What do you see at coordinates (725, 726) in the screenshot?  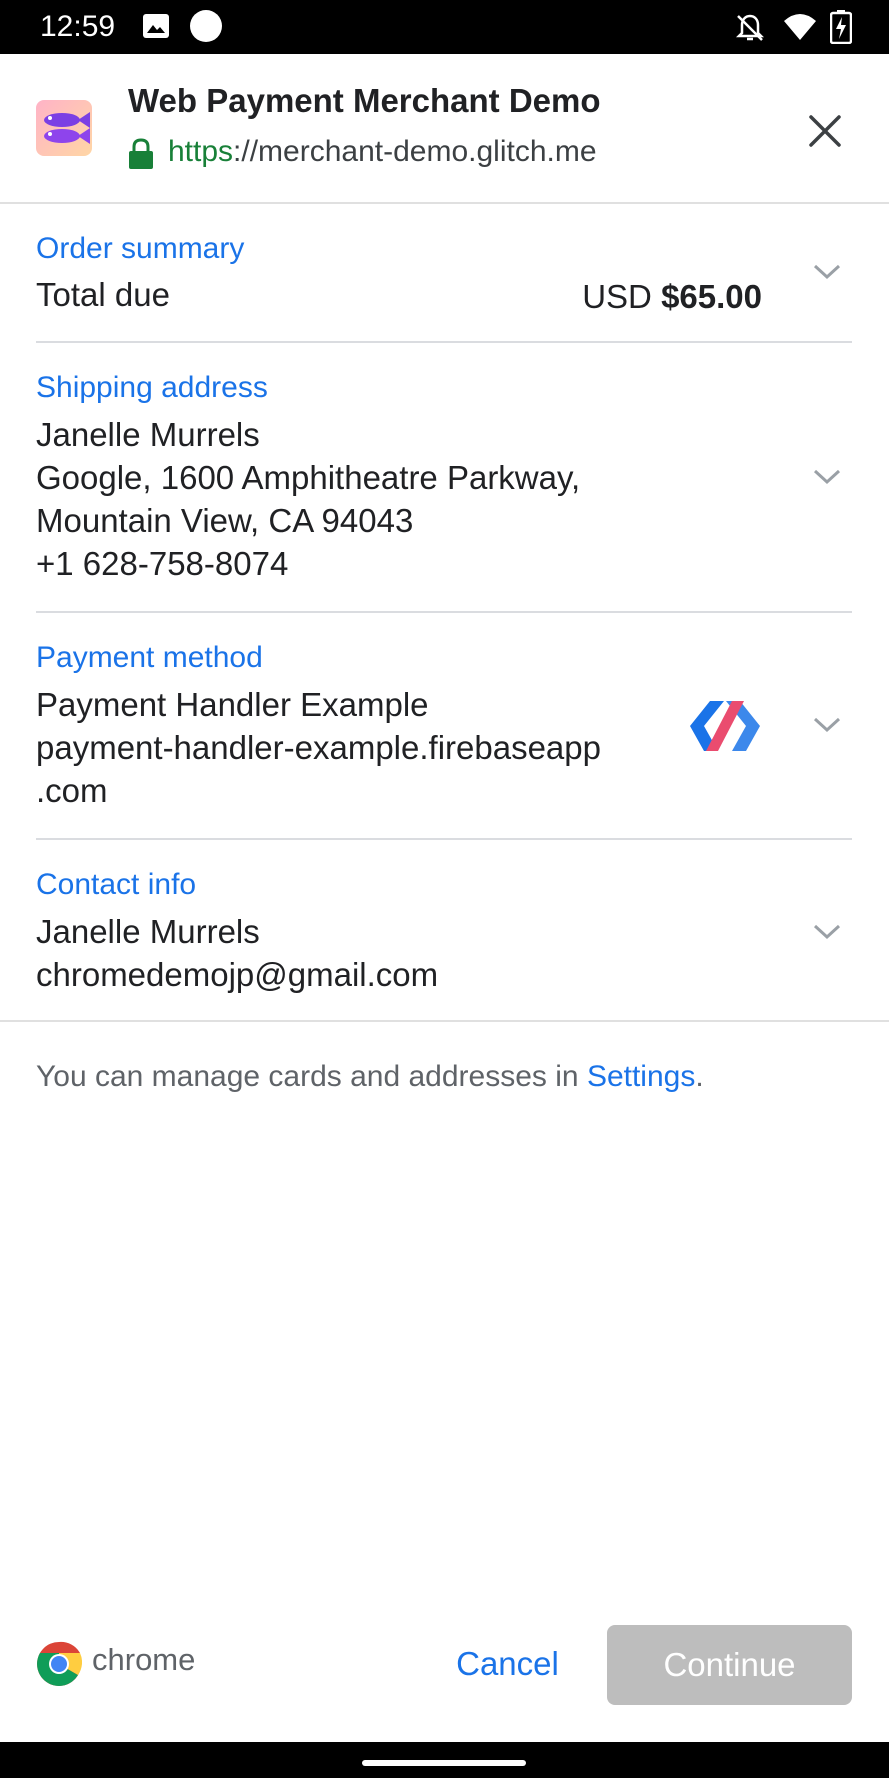 I see `payment-handler-logo-icon` at bounding box center [725, 726].